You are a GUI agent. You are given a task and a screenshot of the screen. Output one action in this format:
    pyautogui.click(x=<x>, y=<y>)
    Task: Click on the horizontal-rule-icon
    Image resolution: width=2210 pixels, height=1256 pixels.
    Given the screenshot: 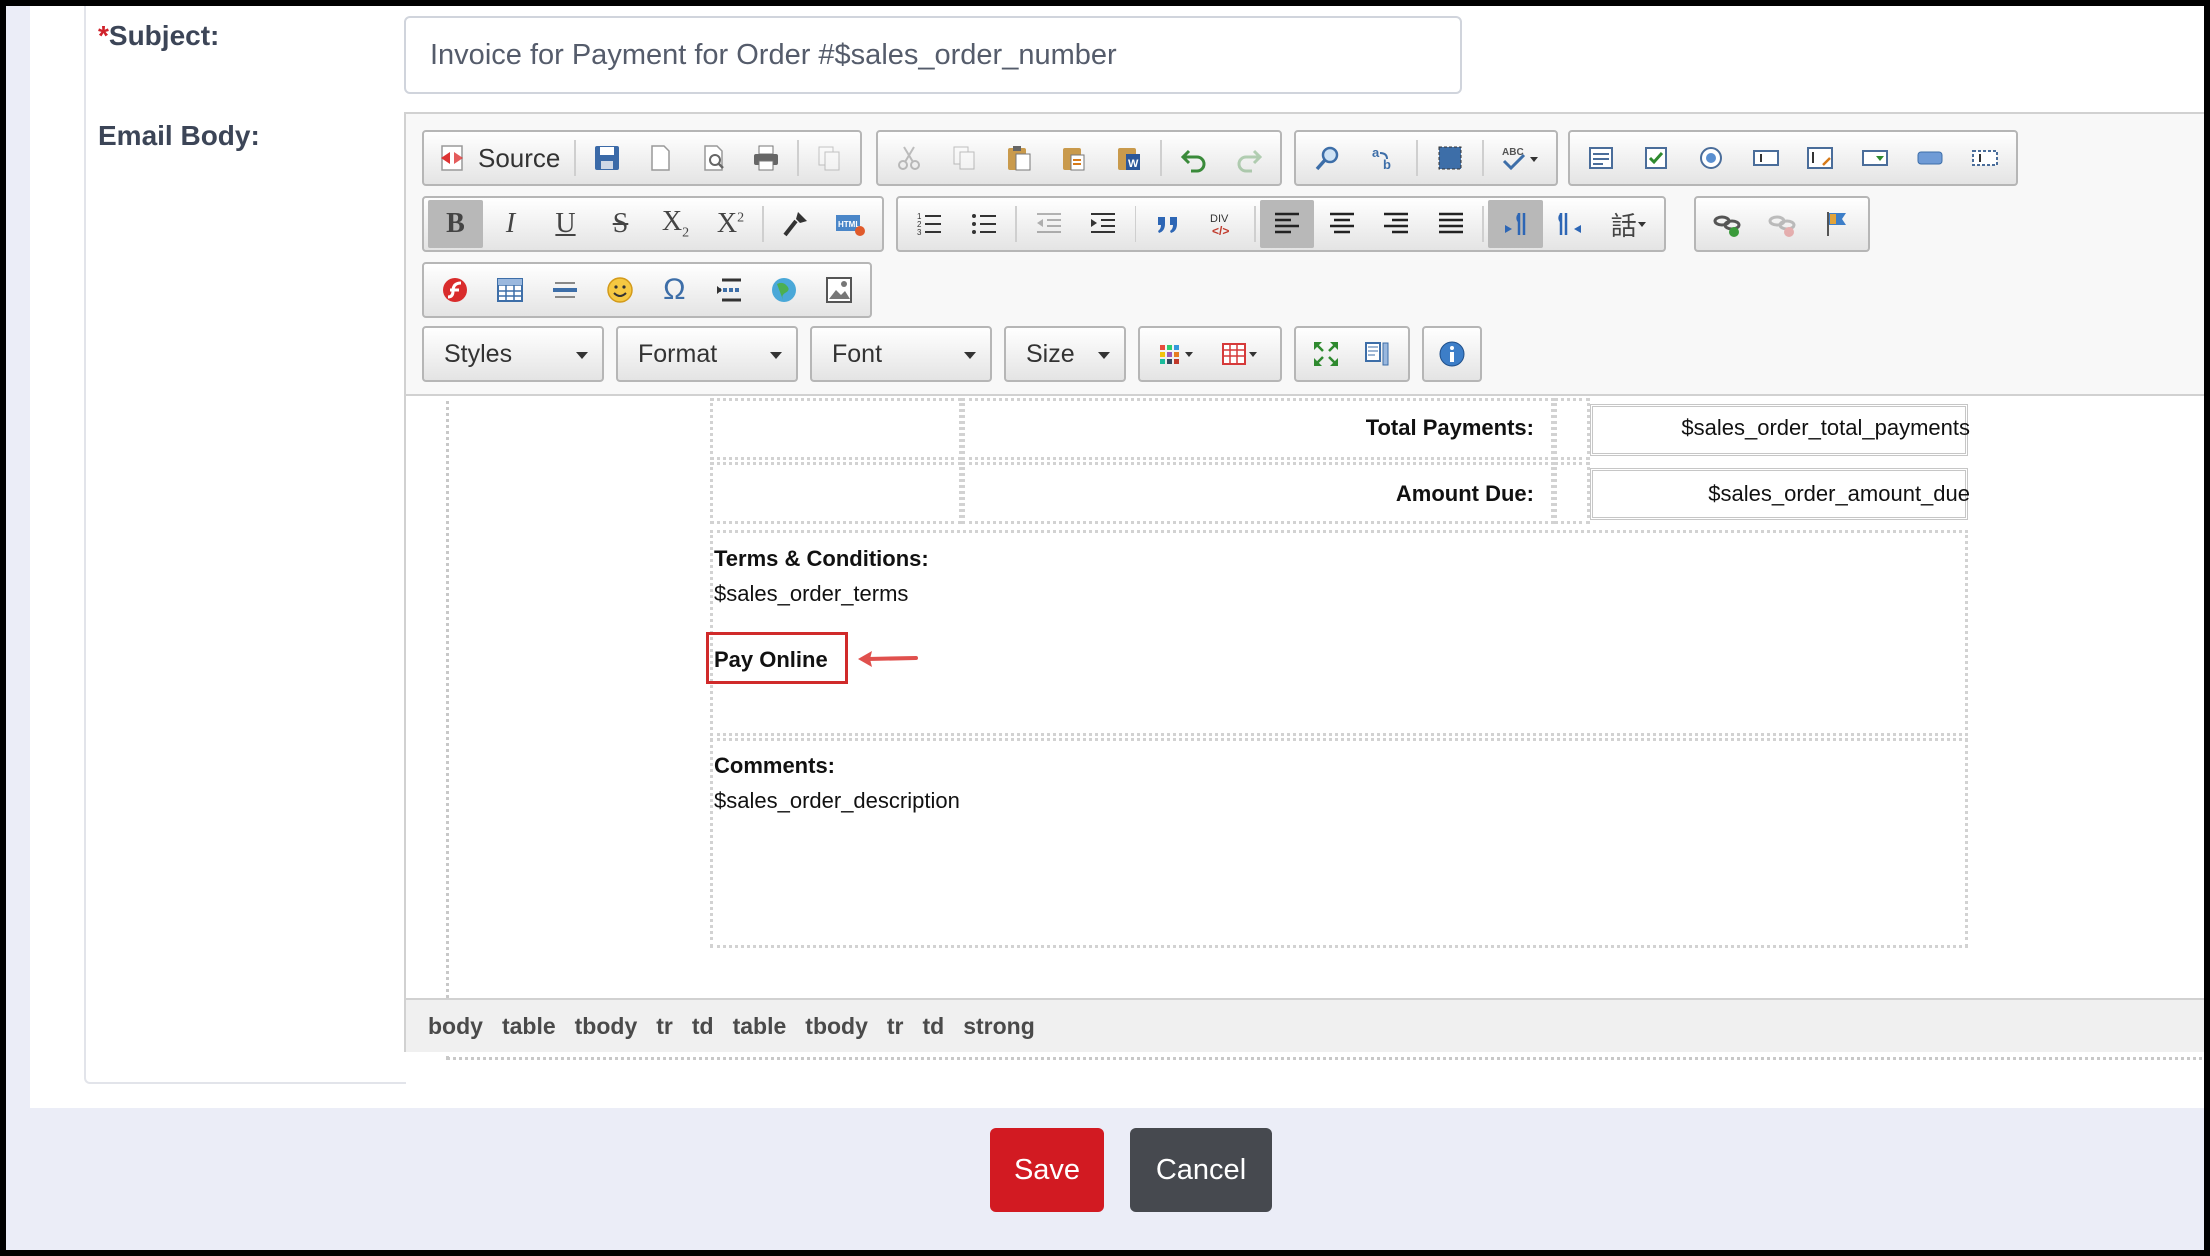 What is the action you would take?
    pyautogui.click(x=565, y=290)
    